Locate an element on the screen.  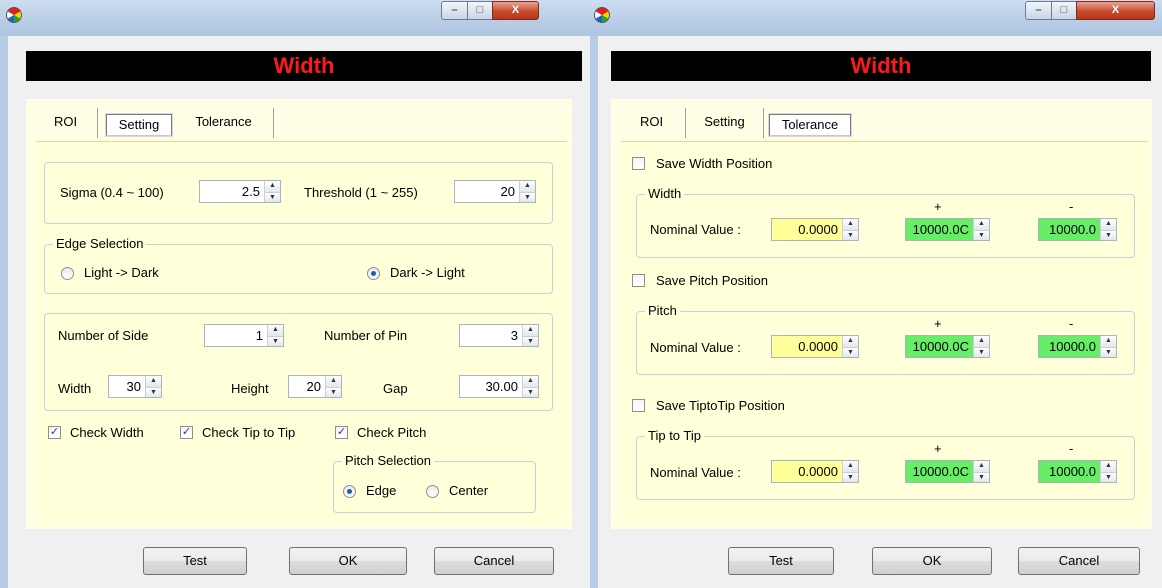
height-value: 20 is located at coordinates (313, 386).